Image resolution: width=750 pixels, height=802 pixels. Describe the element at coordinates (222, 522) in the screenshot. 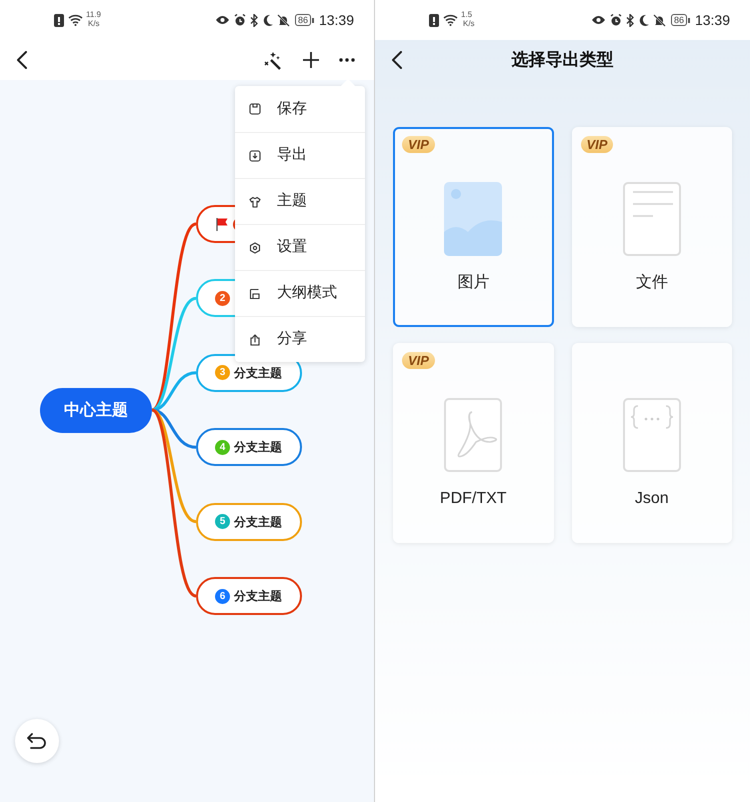

I see `priority-badge: 5` at that location.